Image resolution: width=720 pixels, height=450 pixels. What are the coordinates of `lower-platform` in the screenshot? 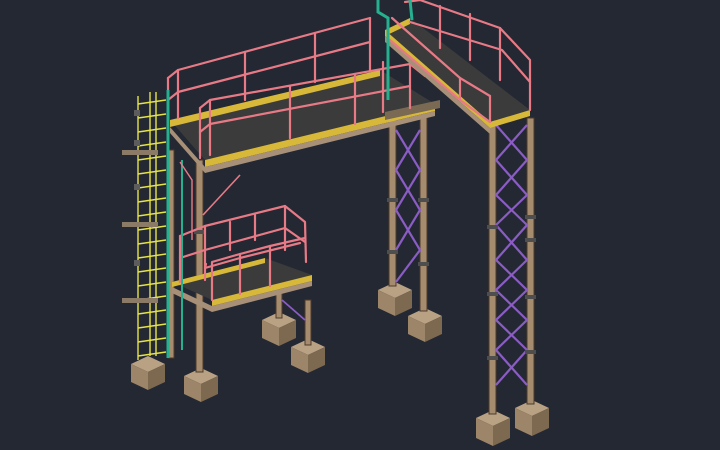 It's located at (242, 258).